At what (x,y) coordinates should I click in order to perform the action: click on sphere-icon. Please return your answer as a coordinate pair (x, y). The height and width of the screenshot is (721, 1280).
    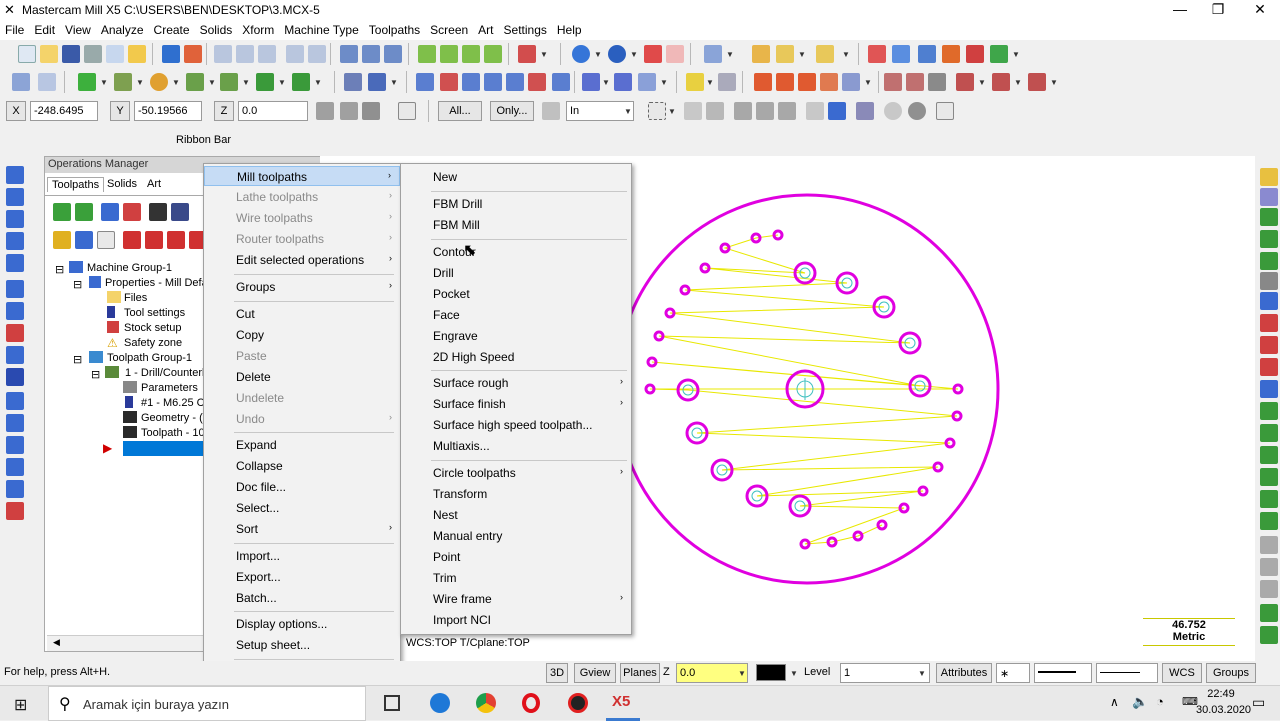
    Looking at the image, I should click on (617, 54).